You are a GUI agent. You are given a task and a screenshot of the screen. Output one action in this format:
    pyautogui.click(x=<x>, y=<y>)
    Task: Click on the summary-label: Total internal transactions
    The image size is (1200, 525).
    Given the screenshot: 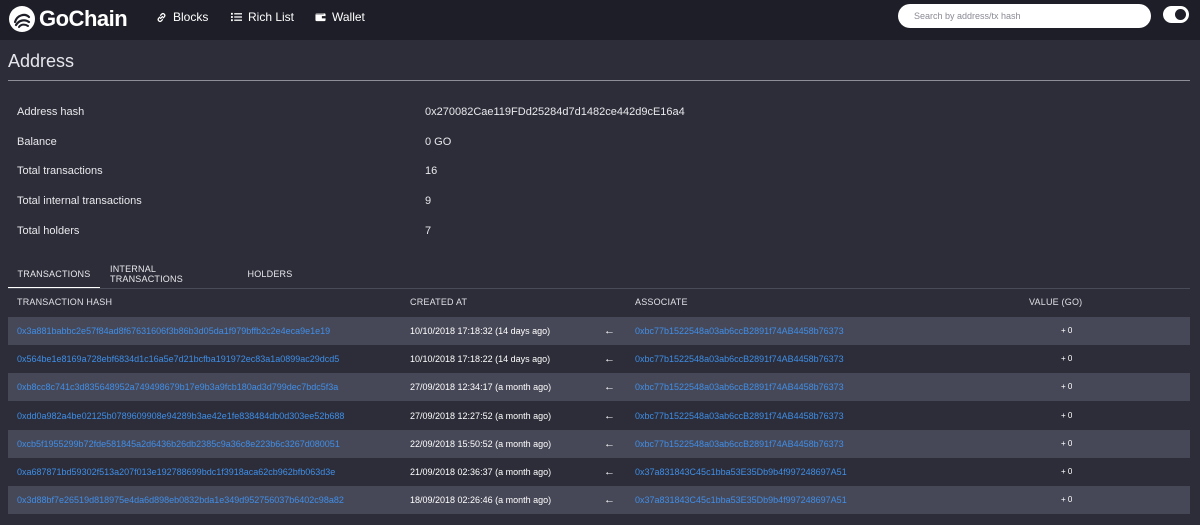 What is the action you would take?
    pyautogui.click(x=79, y=201)
    